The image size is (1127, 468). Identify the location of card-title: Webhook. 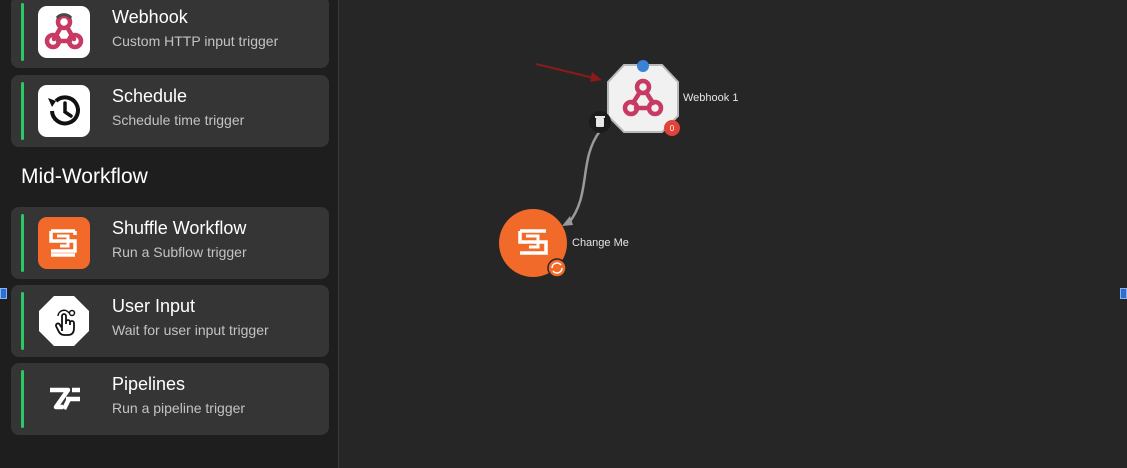
(150, 17).